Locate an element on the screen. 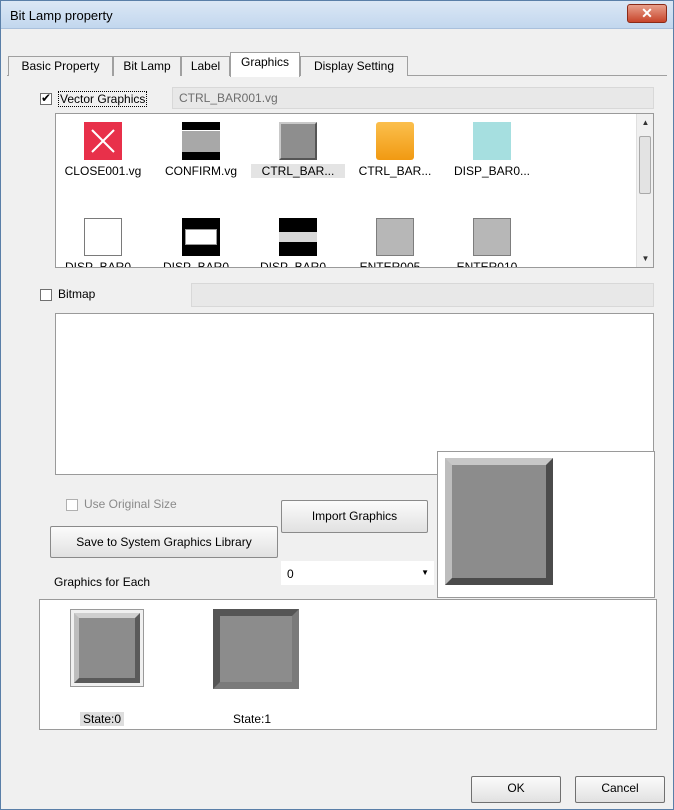 The image size is (674, 810). state-0-label: State:0 is located at coordinates (102, 719).